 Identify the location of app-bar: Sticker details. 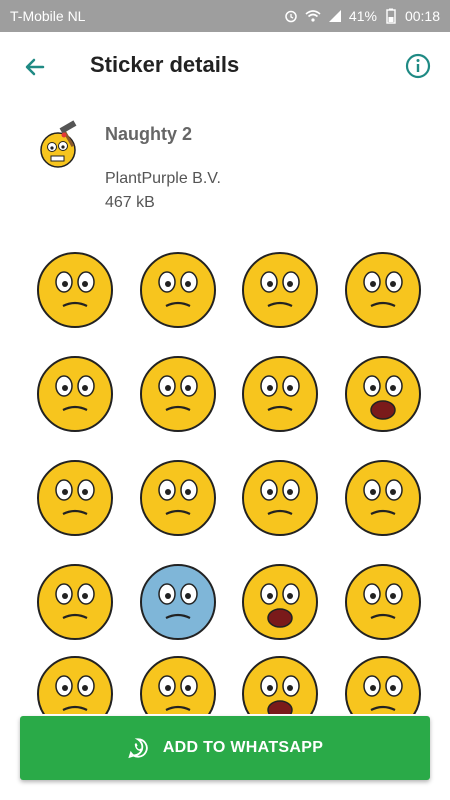
(225, 66).